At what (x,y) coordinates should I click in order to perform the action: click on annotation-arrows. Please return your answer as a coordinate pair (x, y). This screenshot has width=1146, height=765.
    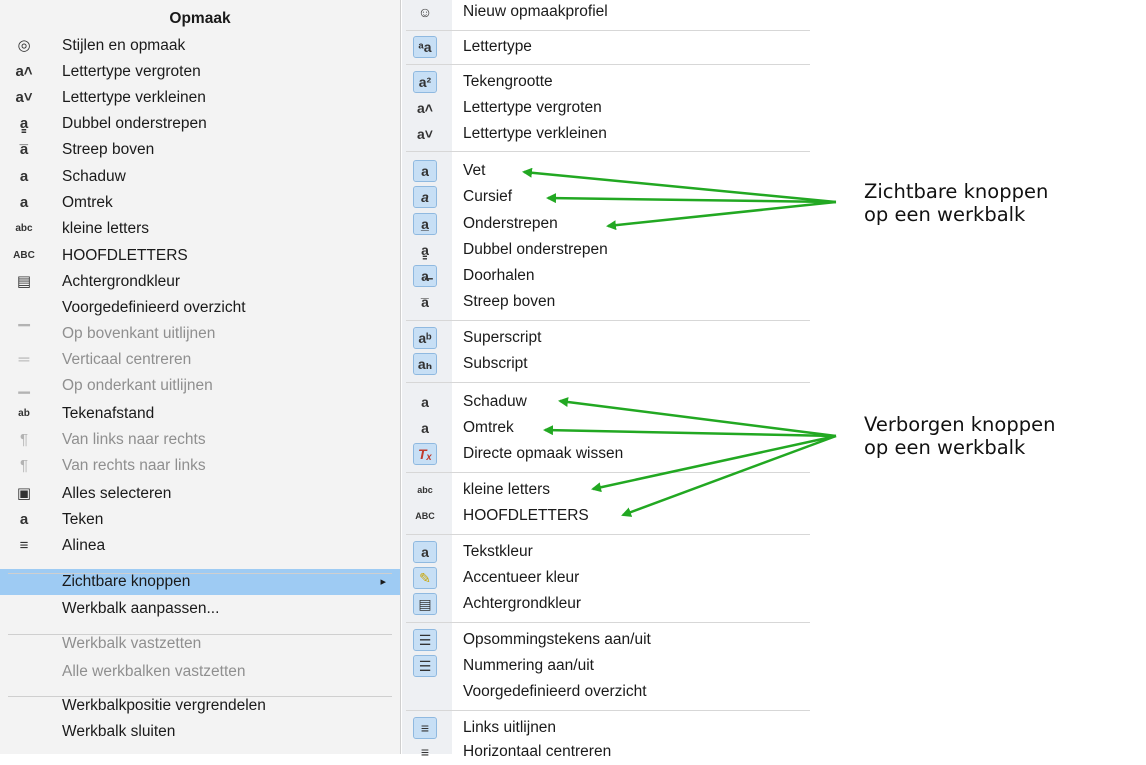
    Looking at the image, I should click on (679, 342).